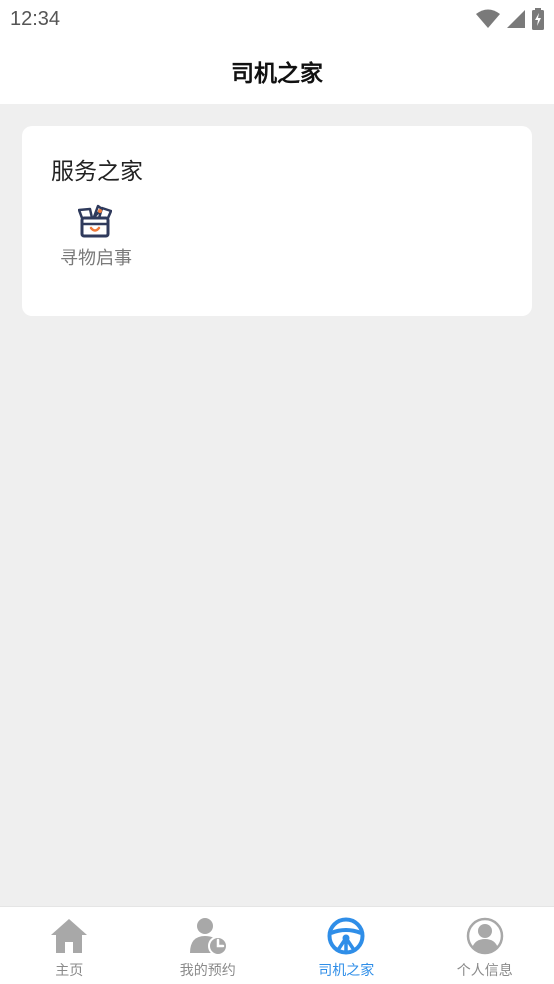 The height and width of the screenshot is (984, 554). What do you see at coordinates (96, 258) in the screenshot?
I see `service-item-label: 寻物启事` at bounding box center [96, 258].